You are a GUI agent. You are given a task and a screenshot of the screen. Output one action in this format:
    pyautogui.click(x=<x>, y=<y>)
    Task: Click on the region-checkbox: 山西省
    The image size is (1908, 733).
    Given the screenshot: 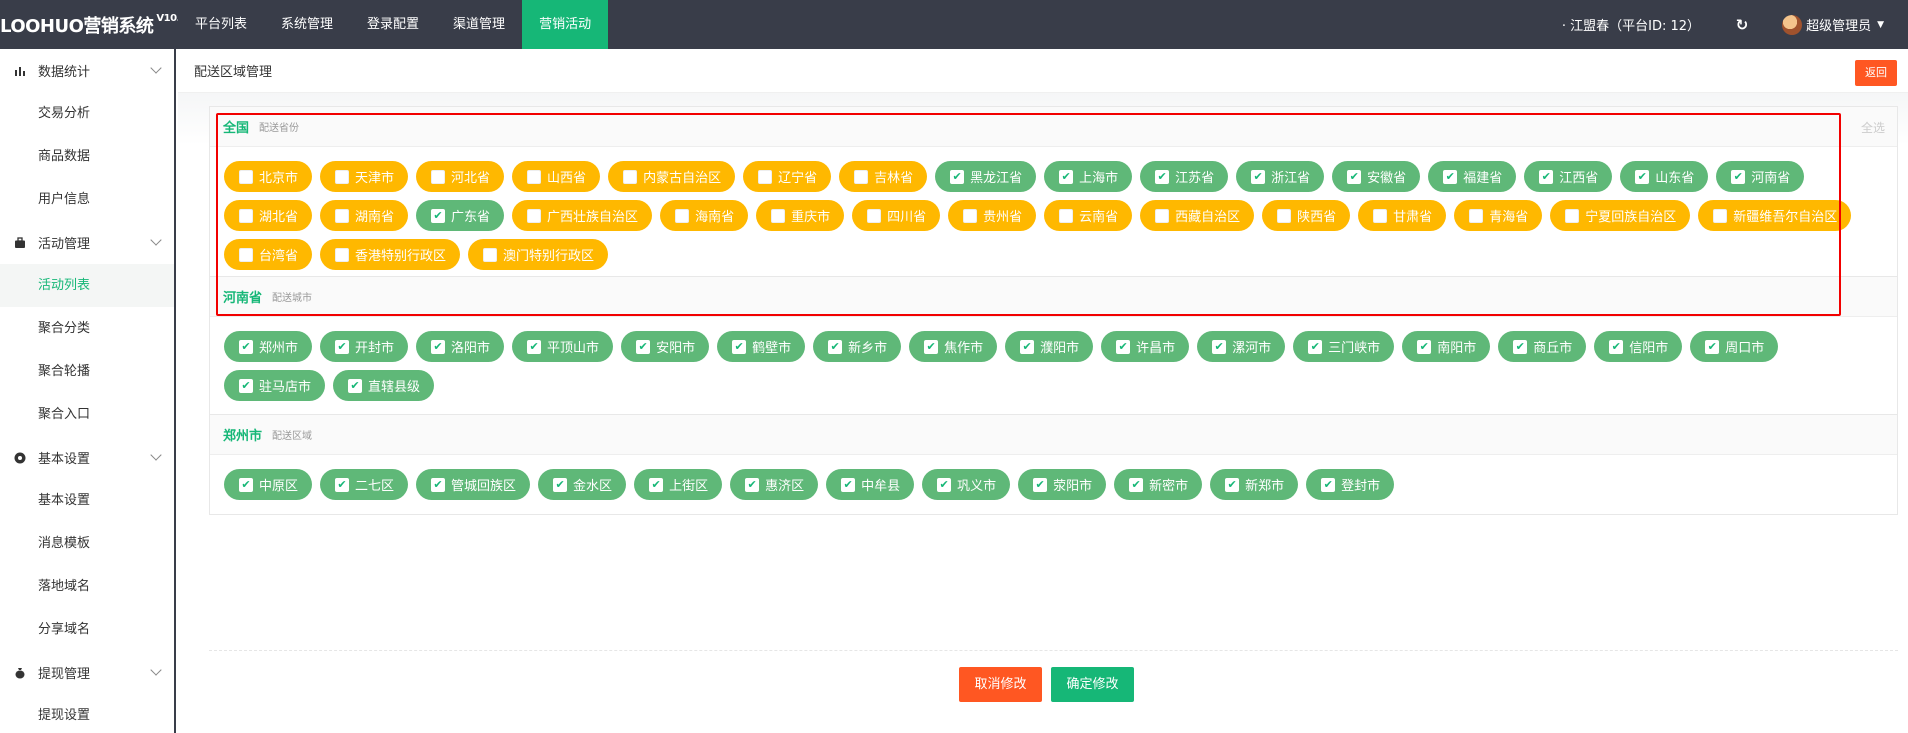 What is the action you would take?
    pyautogui.click(x=556, y=176)
    